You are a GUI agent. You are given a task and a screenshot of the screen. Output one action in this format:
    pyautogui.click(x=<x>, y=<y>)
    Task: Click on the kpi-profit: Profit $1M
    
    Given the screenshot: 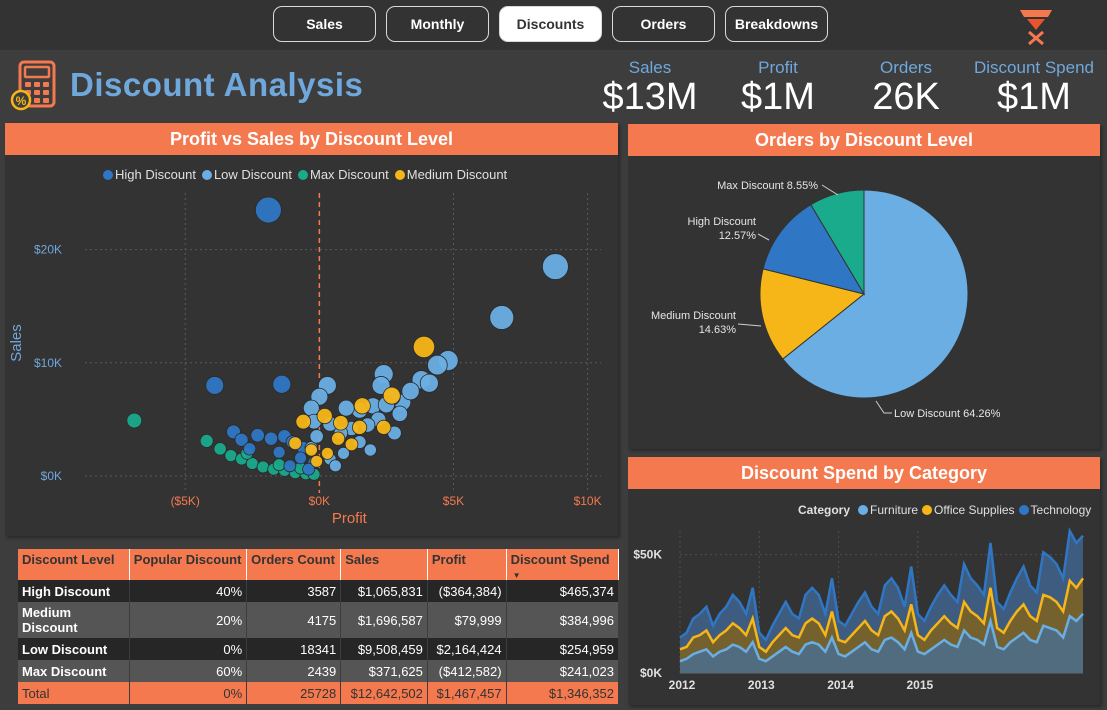 What is the action you would take?
    pyautogui.click(x=778, y=88)
    